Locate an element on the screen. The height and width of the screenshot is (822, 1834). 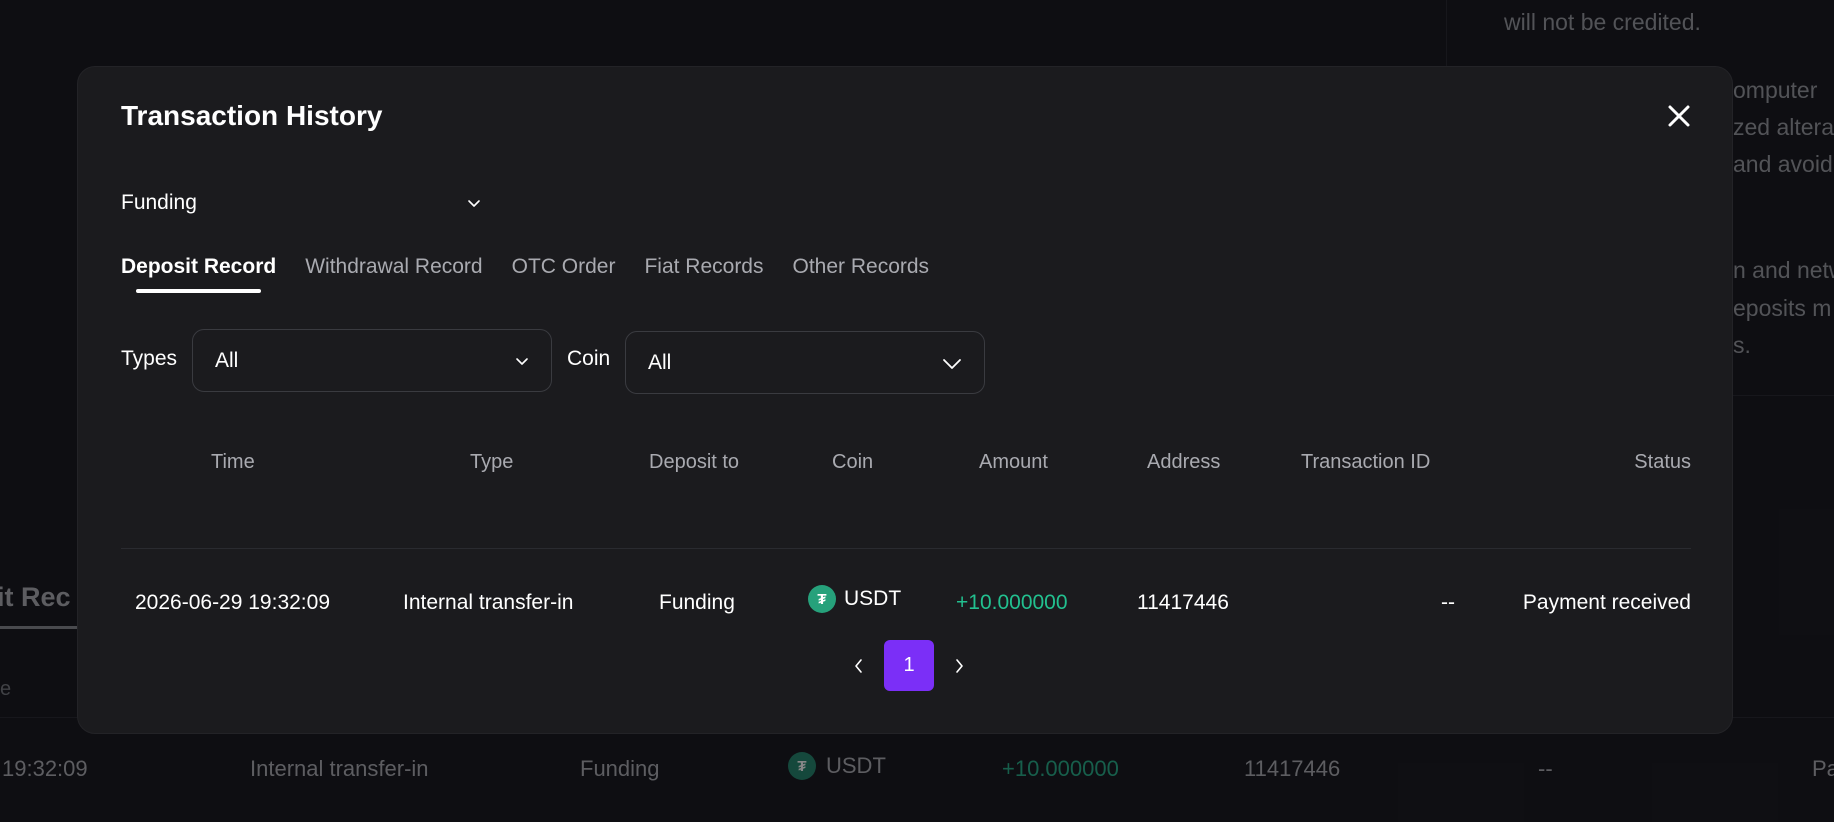
row-type: Internal transfer-in is located at coordinates (488, 602).